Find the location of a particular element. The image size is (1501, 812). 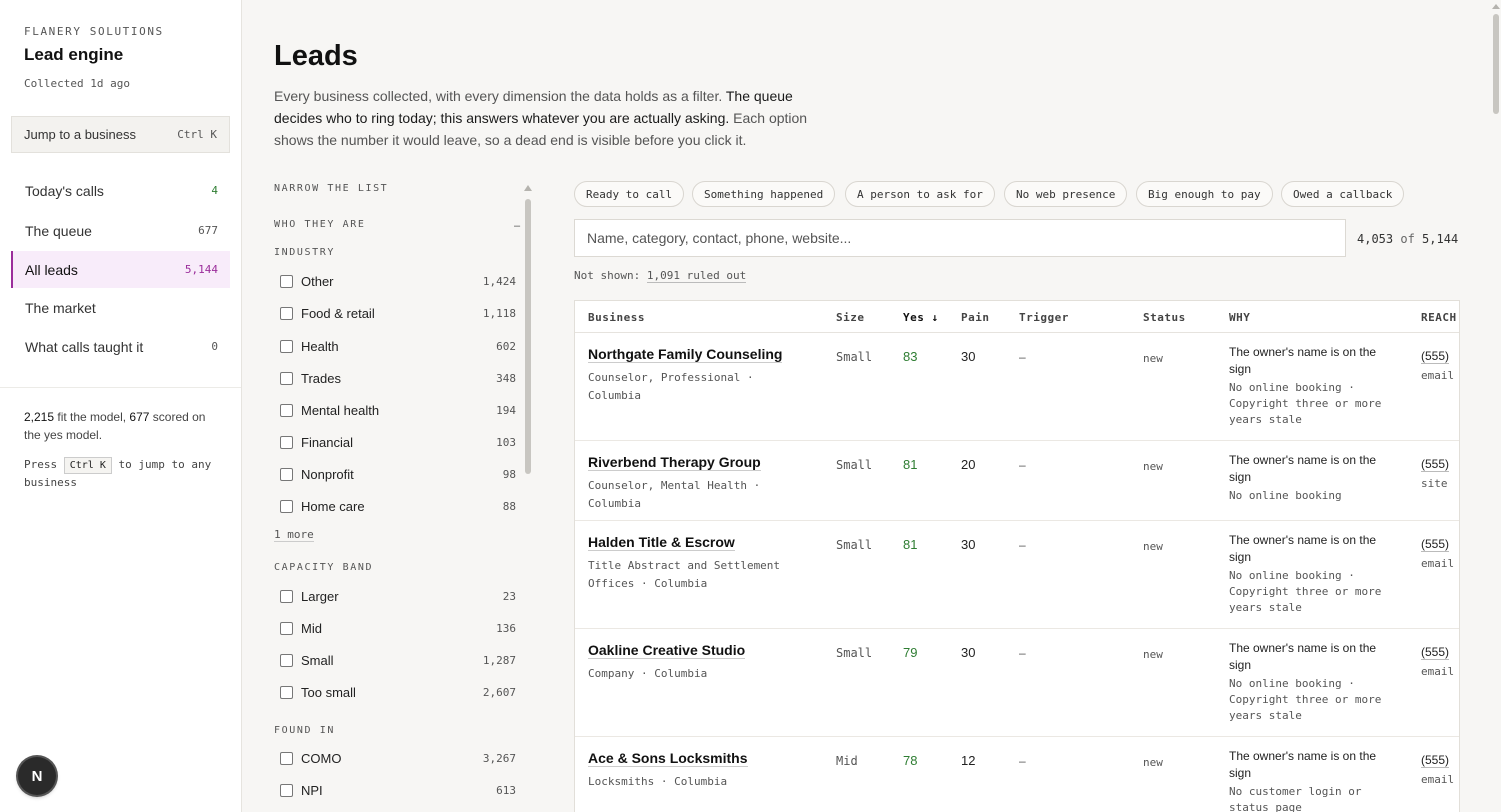

nav-item-what-calls-taught-it: What calls taught it 0 is located at coordinates (120, 346).